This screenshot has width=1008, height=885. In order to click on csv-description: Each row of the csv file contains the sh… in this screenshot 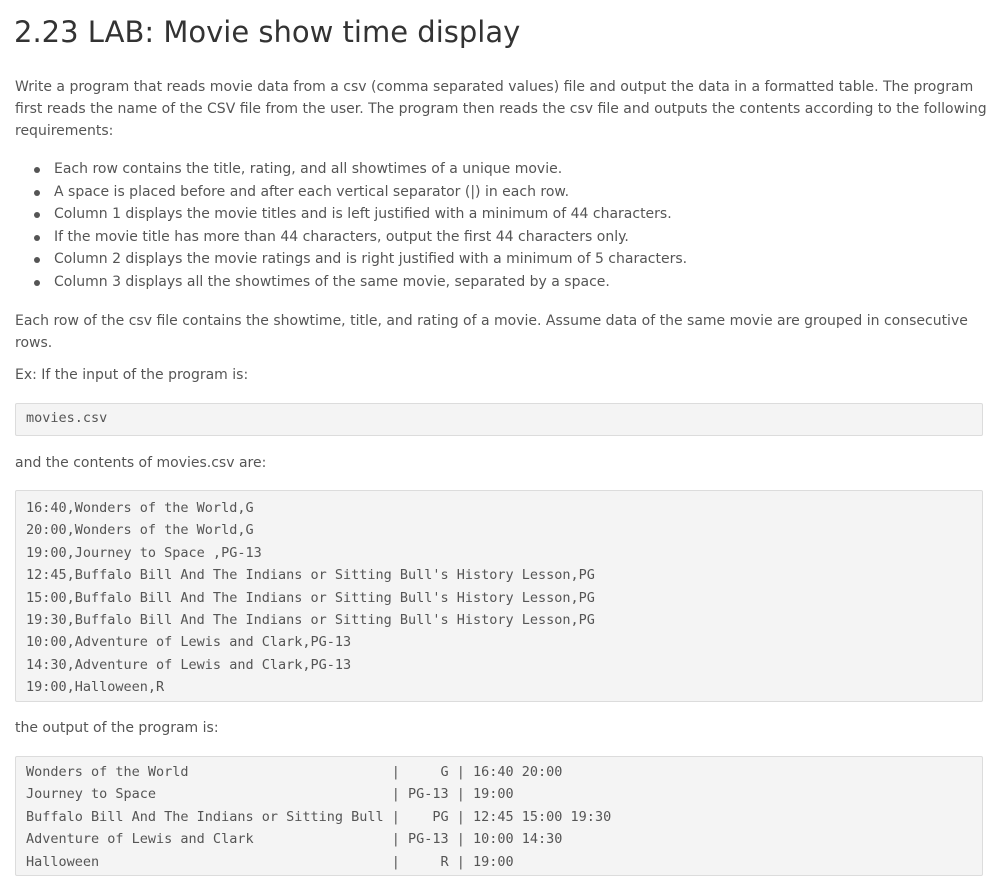, I will do `click(497, 332)`.